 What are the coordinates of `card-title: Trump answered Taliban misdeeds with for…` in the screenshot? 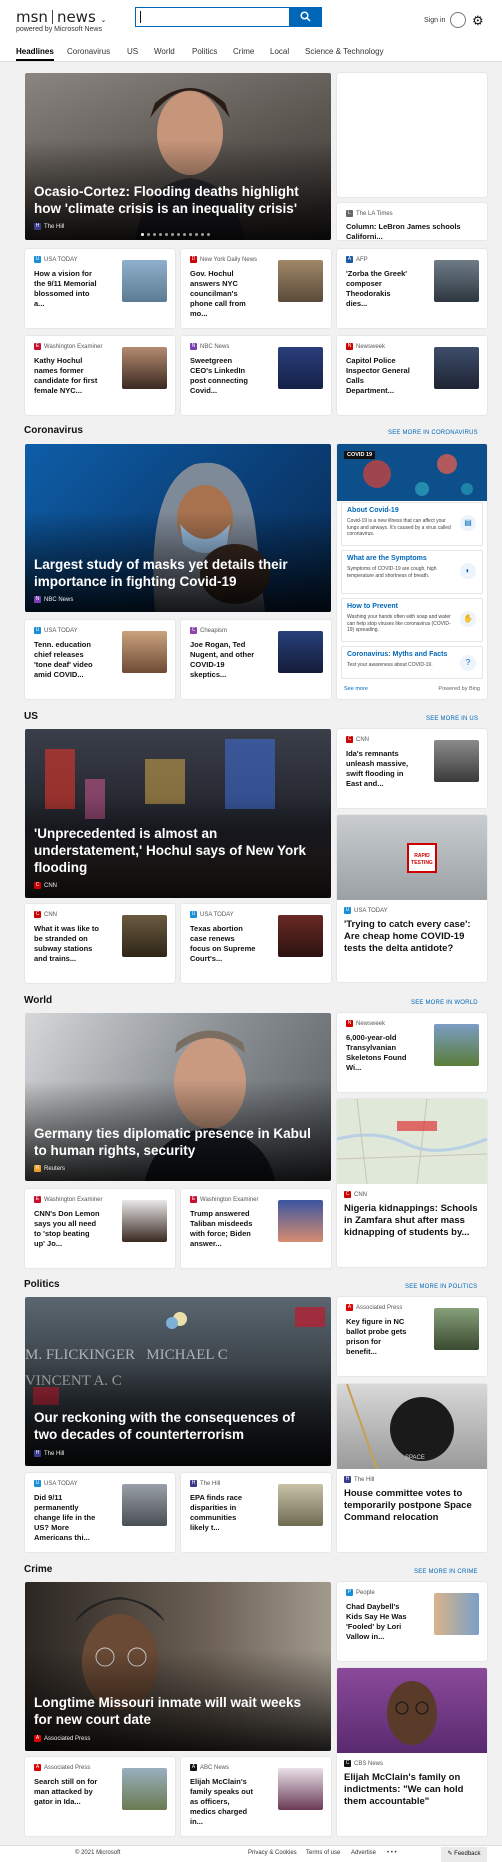 It's located at (223, 1229).